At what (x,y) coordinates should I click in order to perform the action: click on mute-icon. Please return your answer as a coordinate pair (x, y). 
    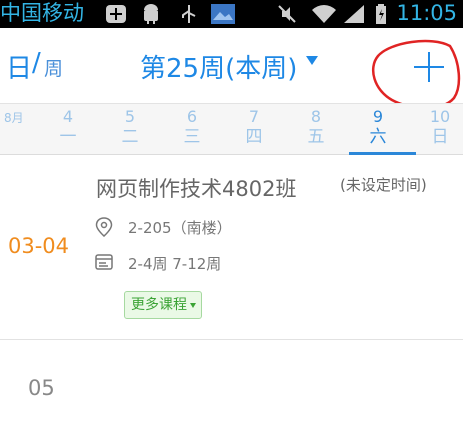
    Looking at the image, I should click on (287, 14).